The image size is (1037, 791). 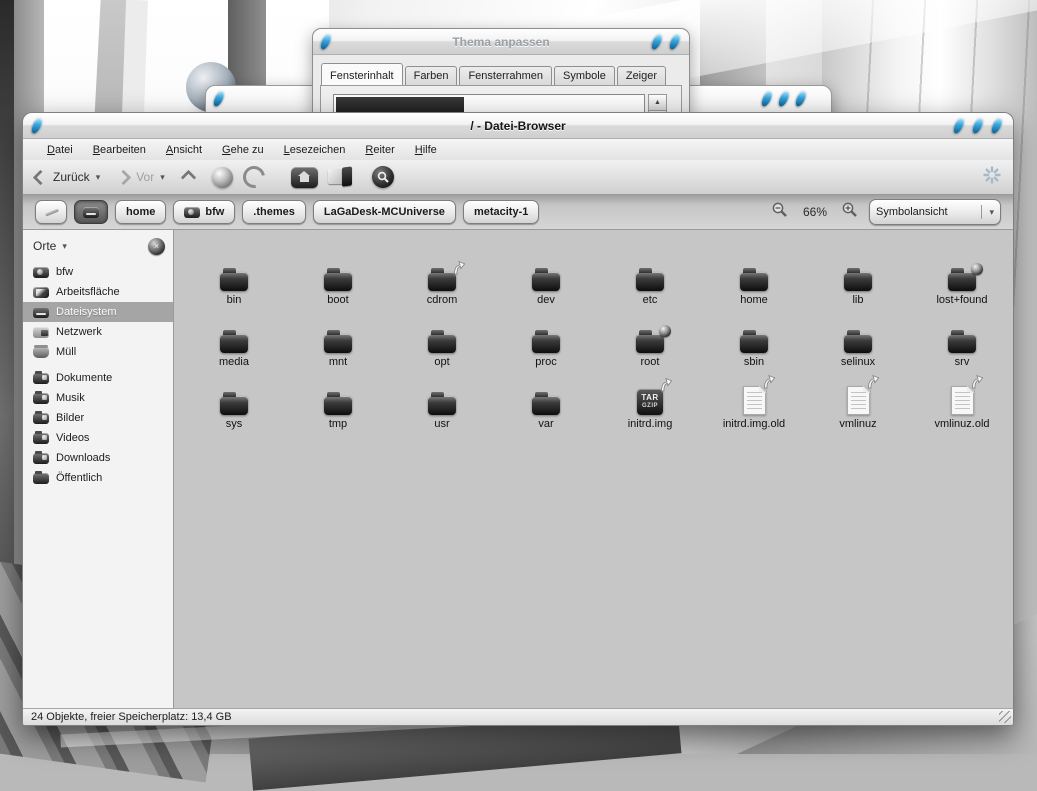 I want to click on menu-datei: Datei, so click(x=60, y=150).